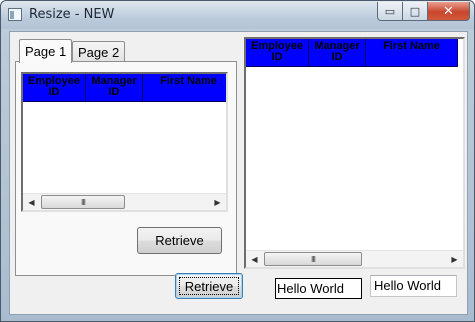  I want to click on tab-page-2: Page 2, so click(99, 51).